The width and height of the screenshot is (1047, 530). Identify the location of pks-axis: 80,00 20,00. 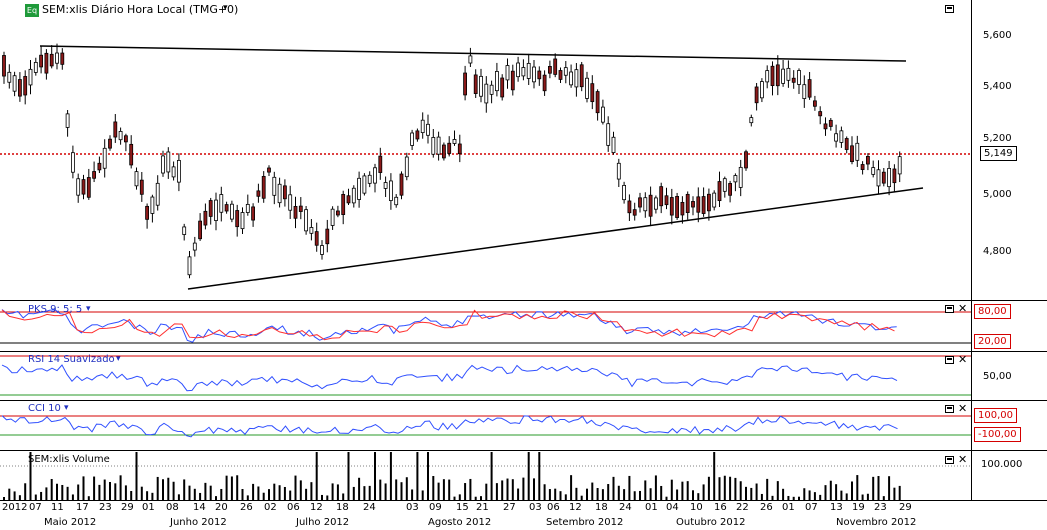
(1009, 325).